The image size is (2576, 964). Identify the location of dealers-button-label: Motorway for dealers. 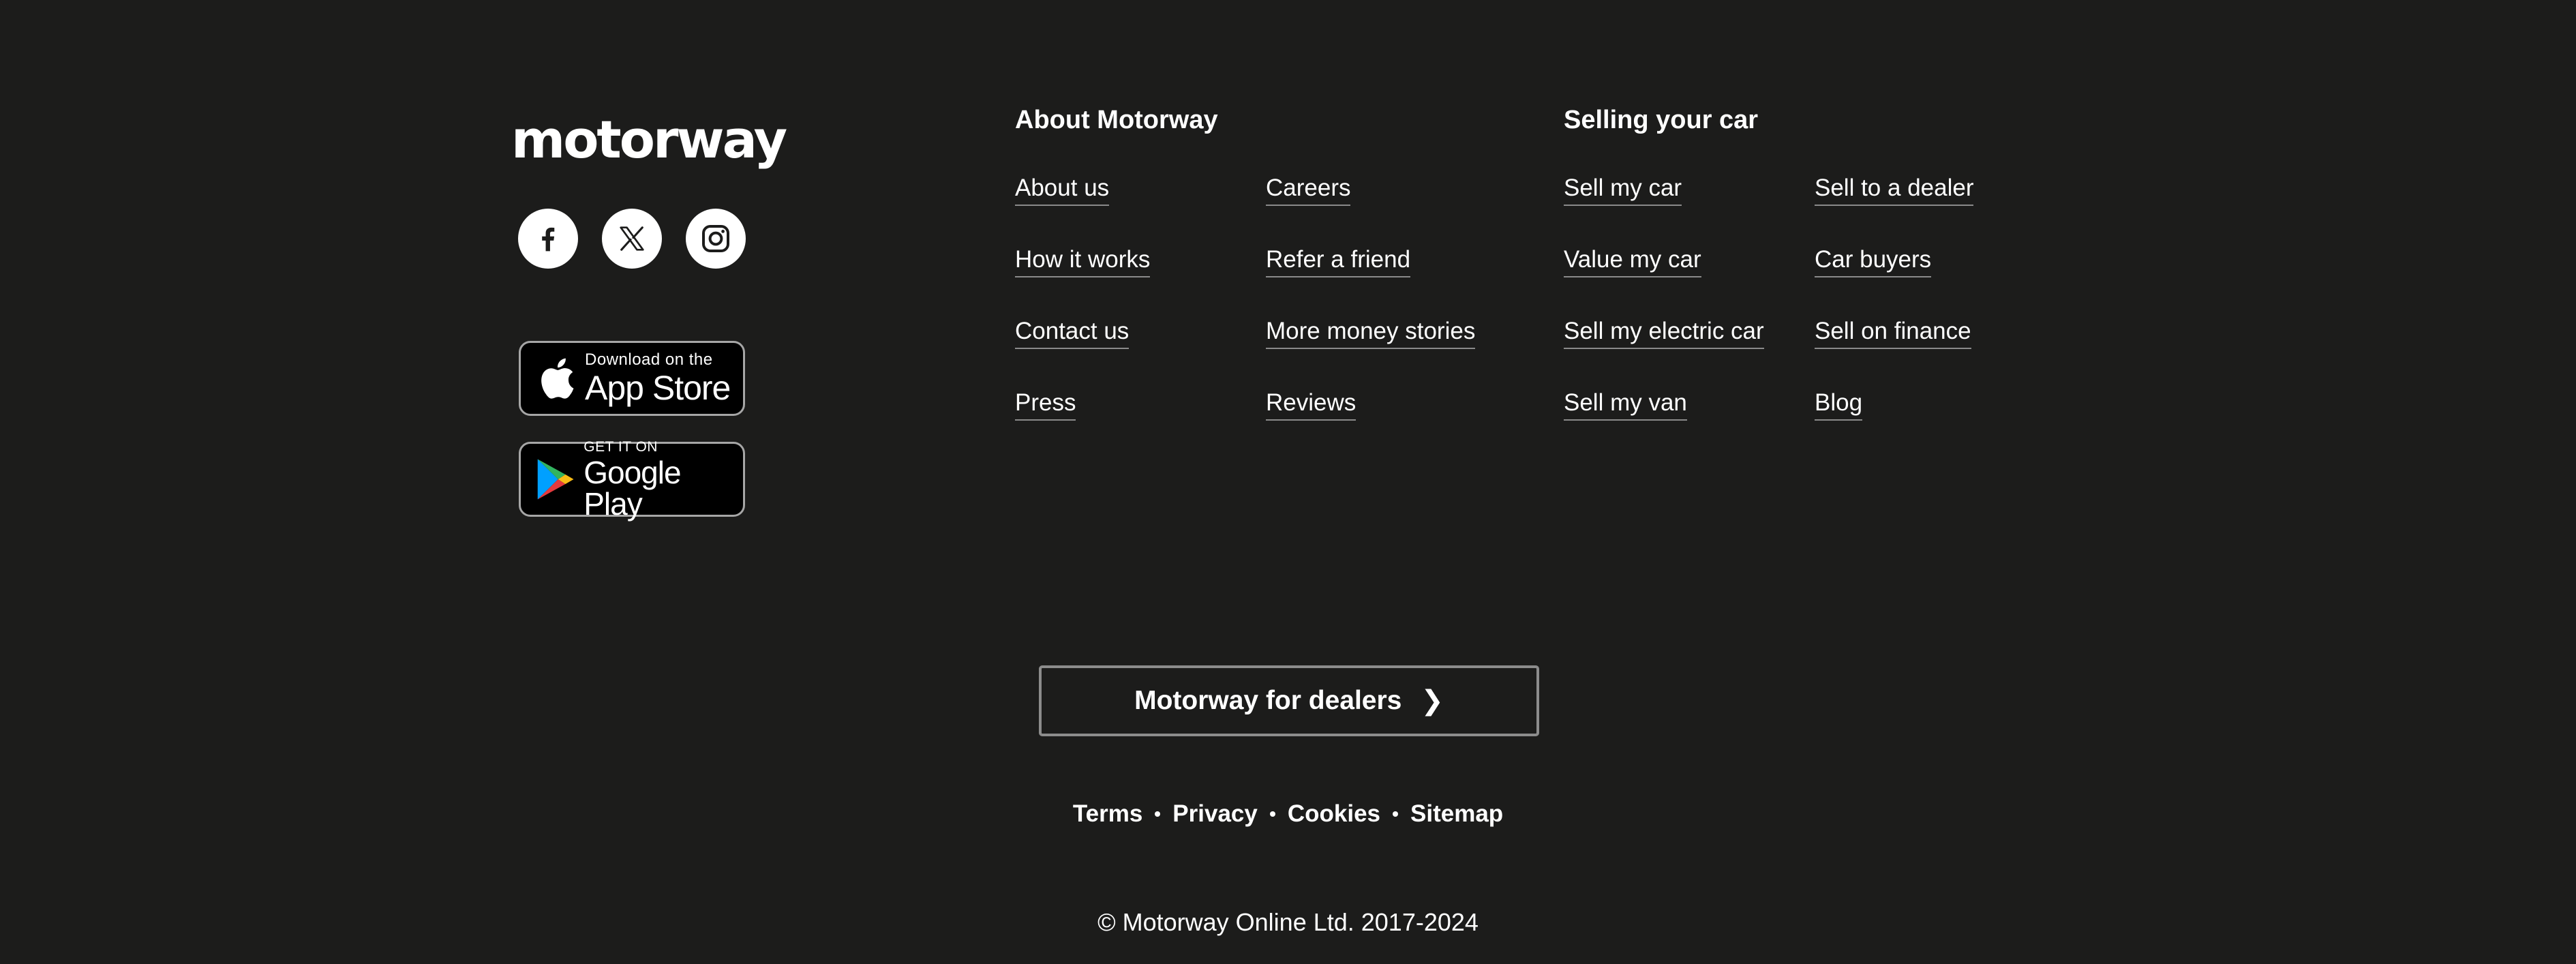
(1268, 700).